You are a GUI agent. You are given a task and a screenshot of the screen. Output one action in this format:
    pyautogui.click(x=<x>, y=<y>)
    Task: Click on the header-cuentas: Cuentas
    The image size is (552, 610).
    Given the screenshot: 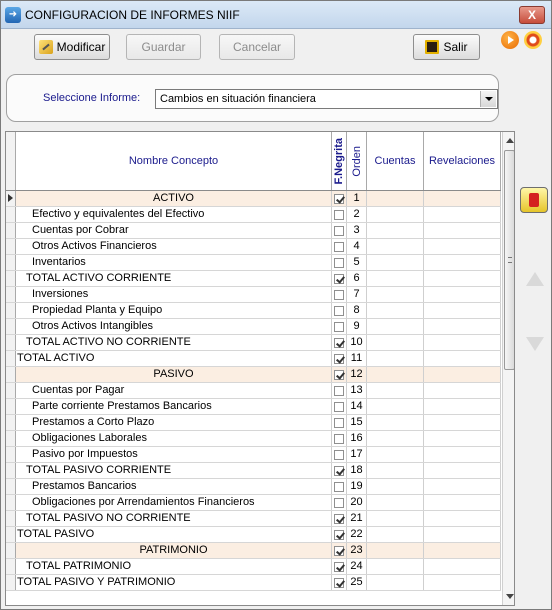 What is the action you would take?
    pyautogui.click(x=395, y=161)
    